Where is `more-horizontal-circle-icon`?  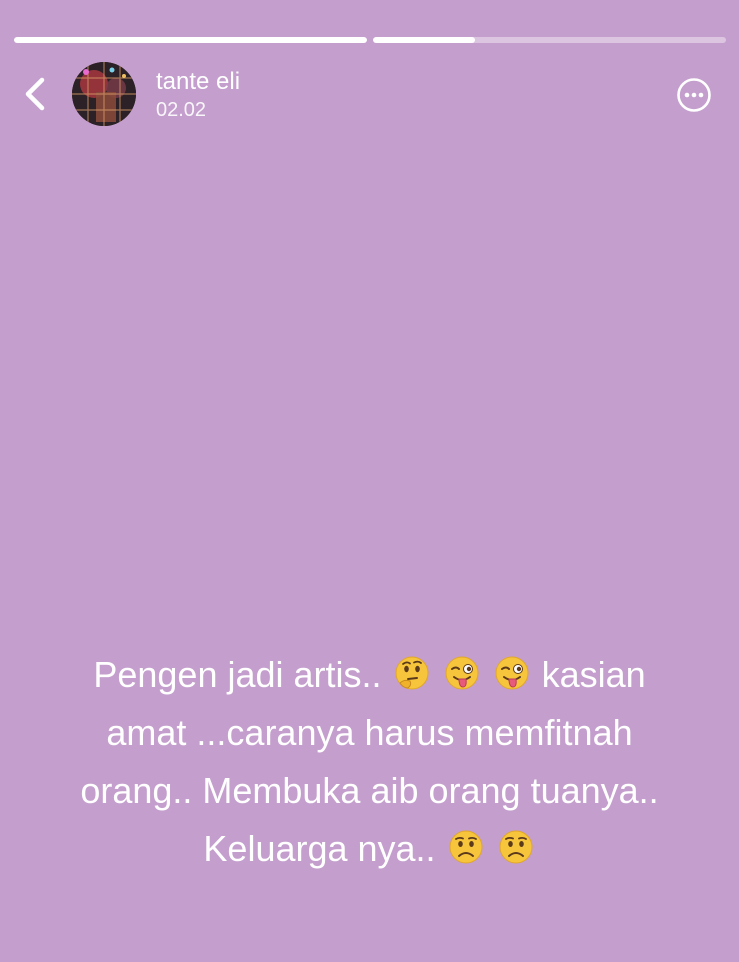
more-horizontal-circle-icon is located at coordinates (694, 95).